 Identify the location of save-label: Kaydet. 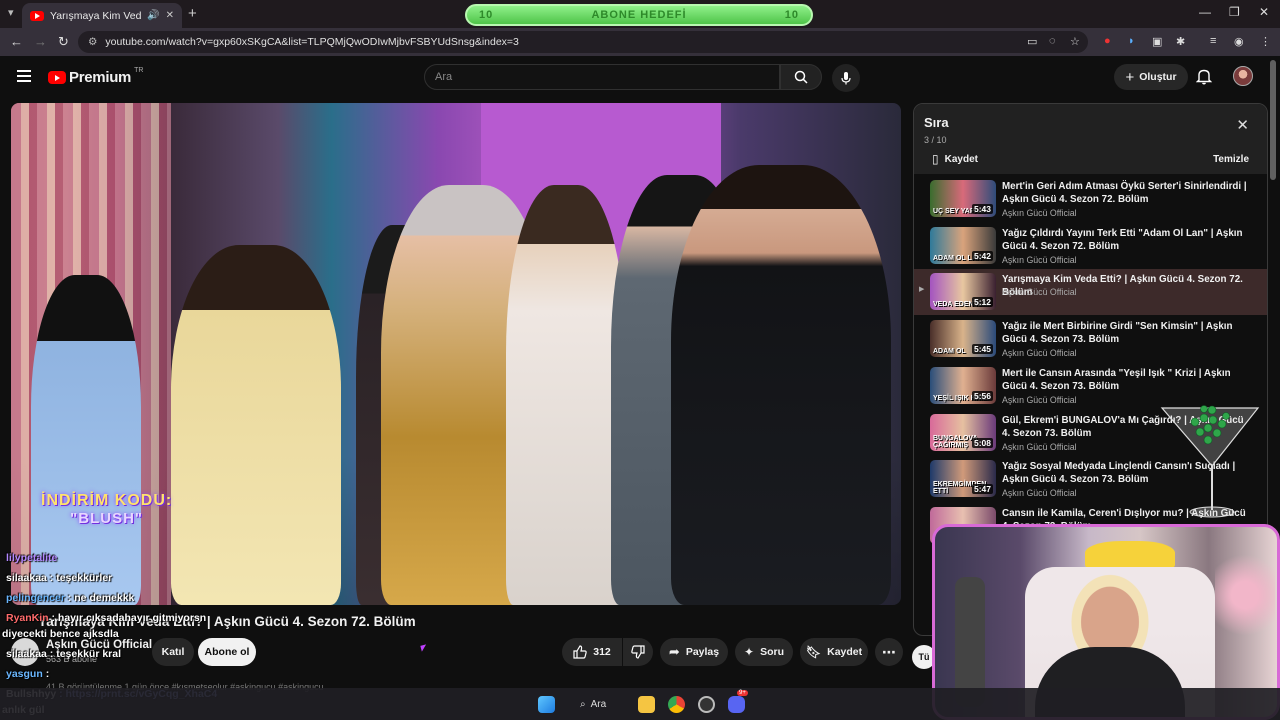
(845, 652).